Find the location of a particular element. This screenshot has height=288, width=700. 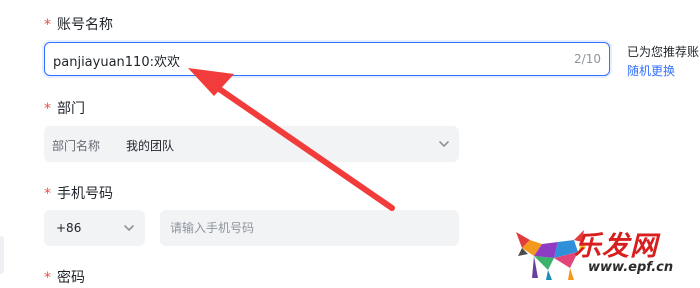

phone-label: * 手机号码 is located at coordinates (78, 193).